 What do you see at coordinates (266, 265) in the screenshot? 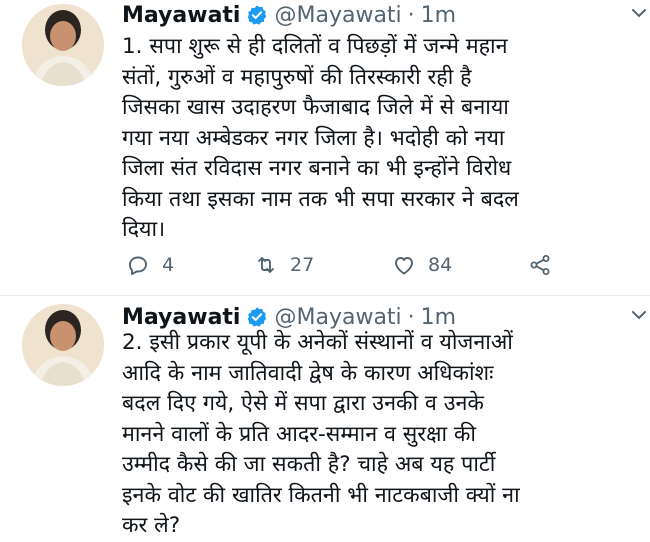
I see `retweet-icon` at bounding box center [266, 265].